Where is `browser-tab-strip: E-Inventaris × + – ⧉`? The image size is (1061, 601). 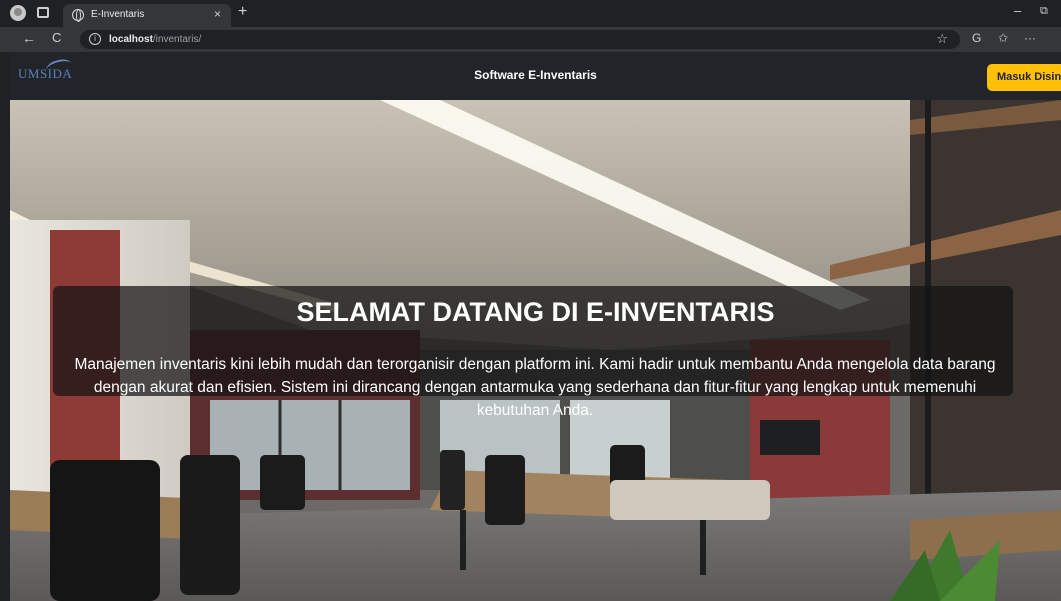
browser-tab-strip: E-Inventaris × + – ⧉ is located at coordinates (530, 13).